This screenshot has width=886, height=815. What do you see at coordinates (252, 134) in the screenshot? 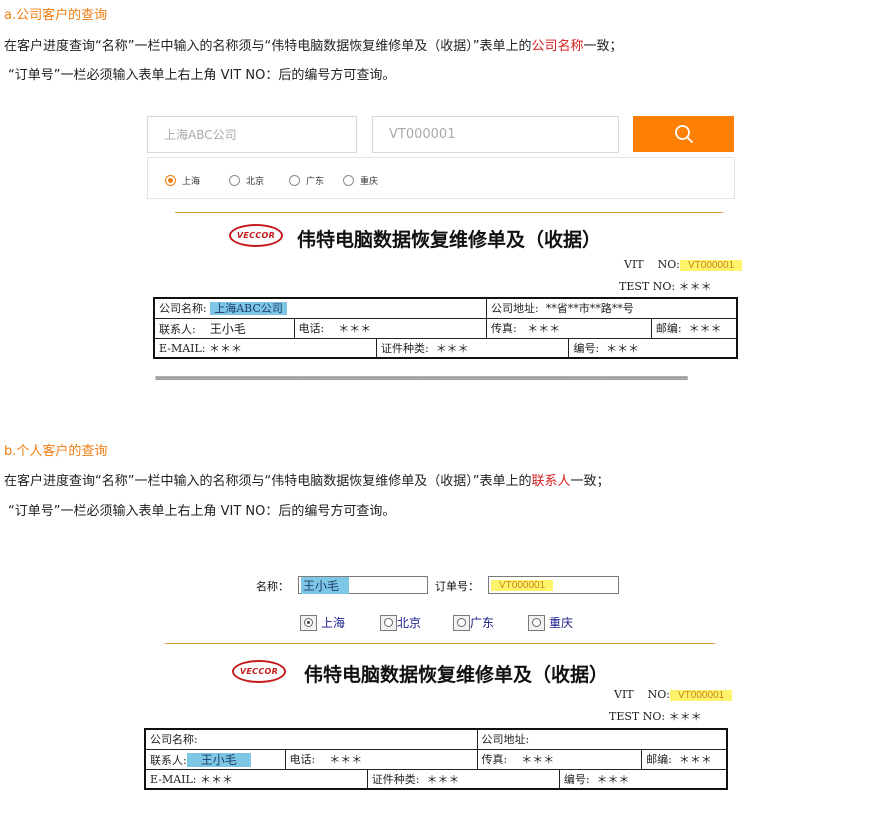
I see `company-name-input: 上海ABC公司` at bounding box center [252, 134].